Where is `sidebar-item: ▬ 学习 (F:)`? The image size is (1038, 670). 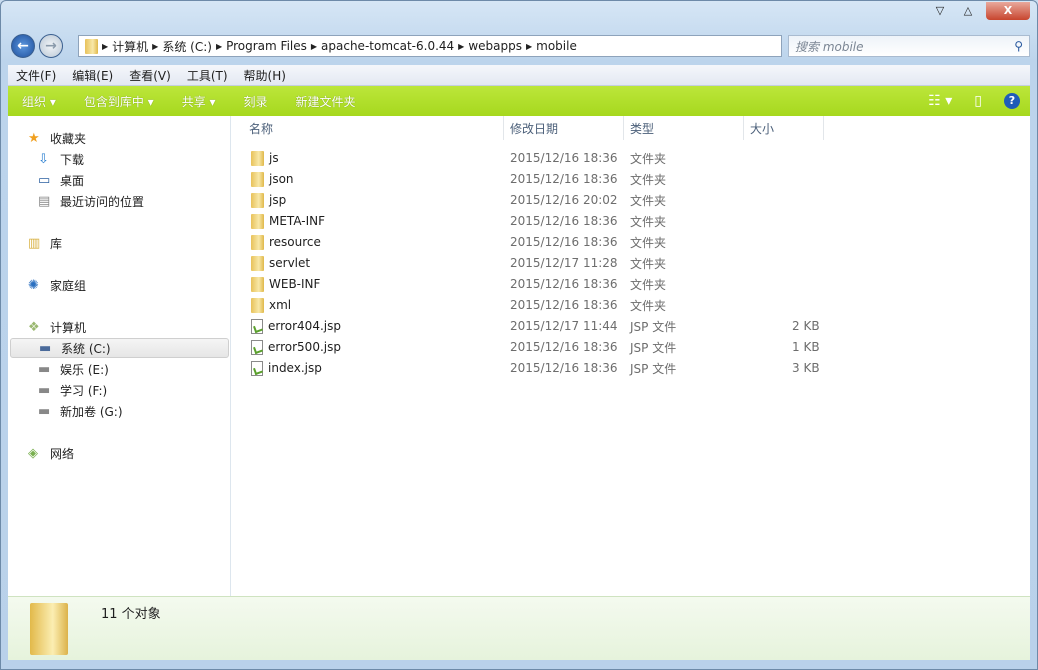 sidebar-item: ▬ 学习 (F:) is located at coordinates (72, 390).